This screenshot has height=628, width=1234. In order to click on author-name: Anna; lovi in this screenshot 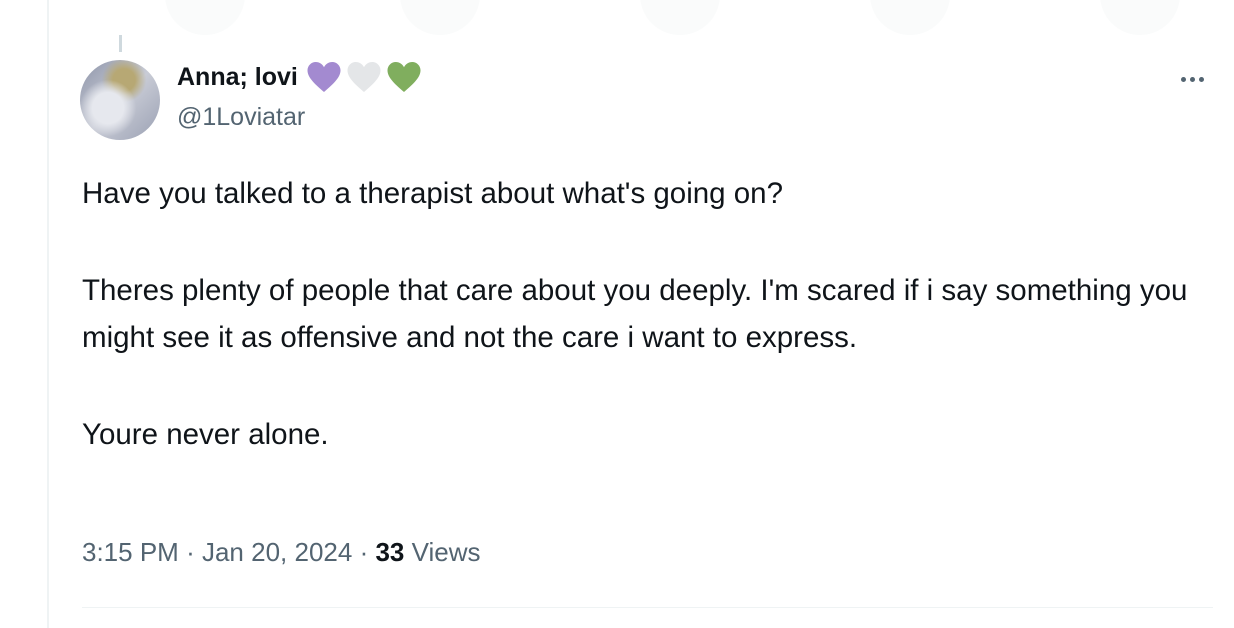, I will do `click(237, 77)`.